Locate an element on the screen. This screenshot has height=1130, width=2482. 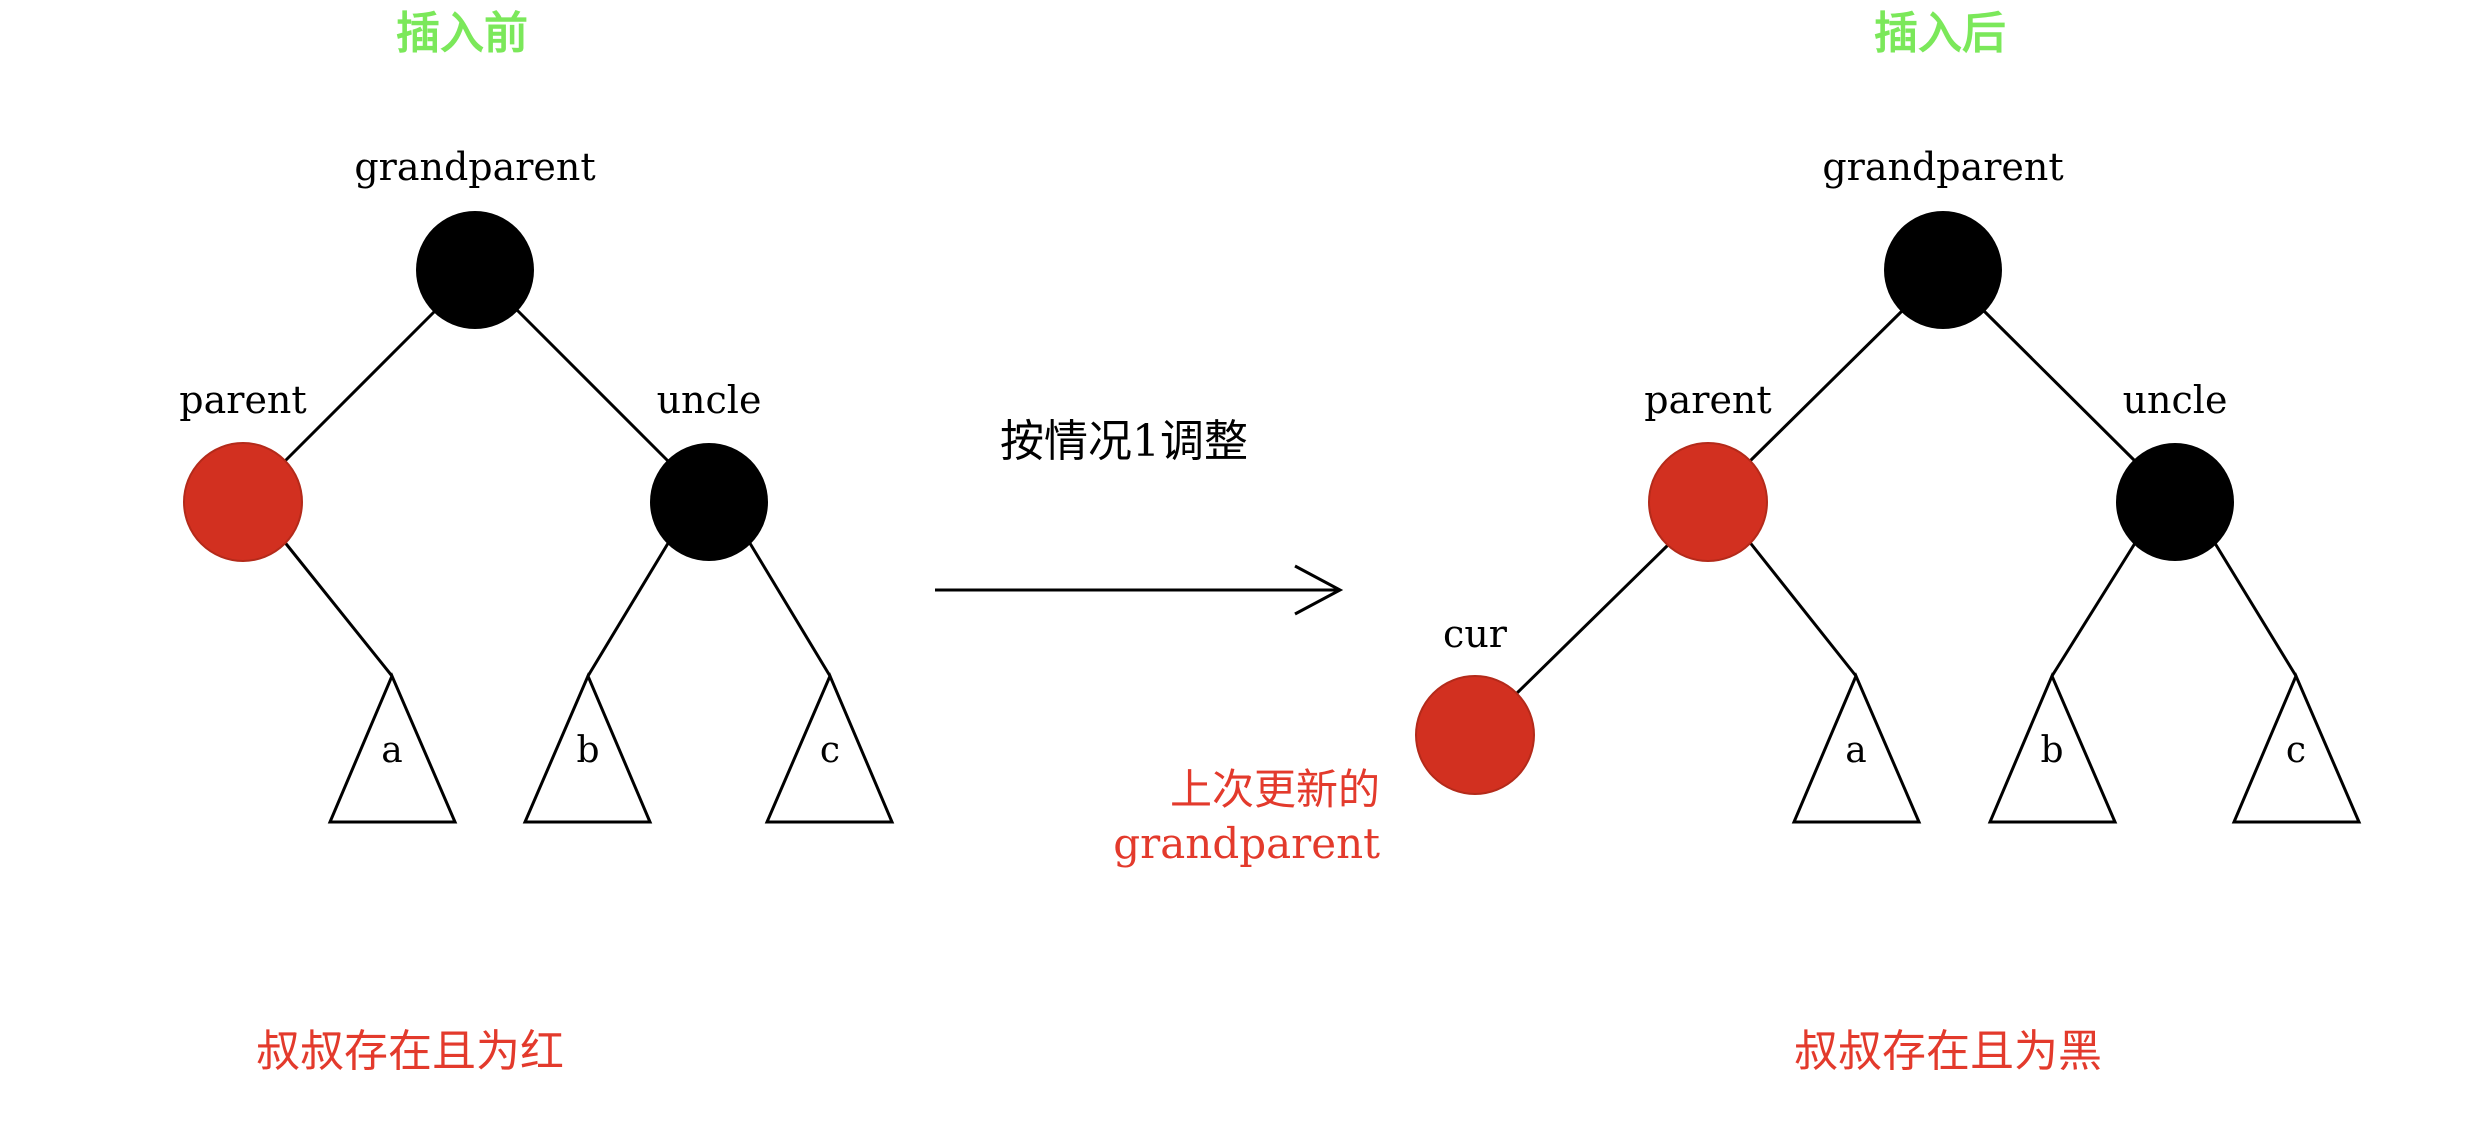
cur-label: cur is located at coordinates (1475, 634).